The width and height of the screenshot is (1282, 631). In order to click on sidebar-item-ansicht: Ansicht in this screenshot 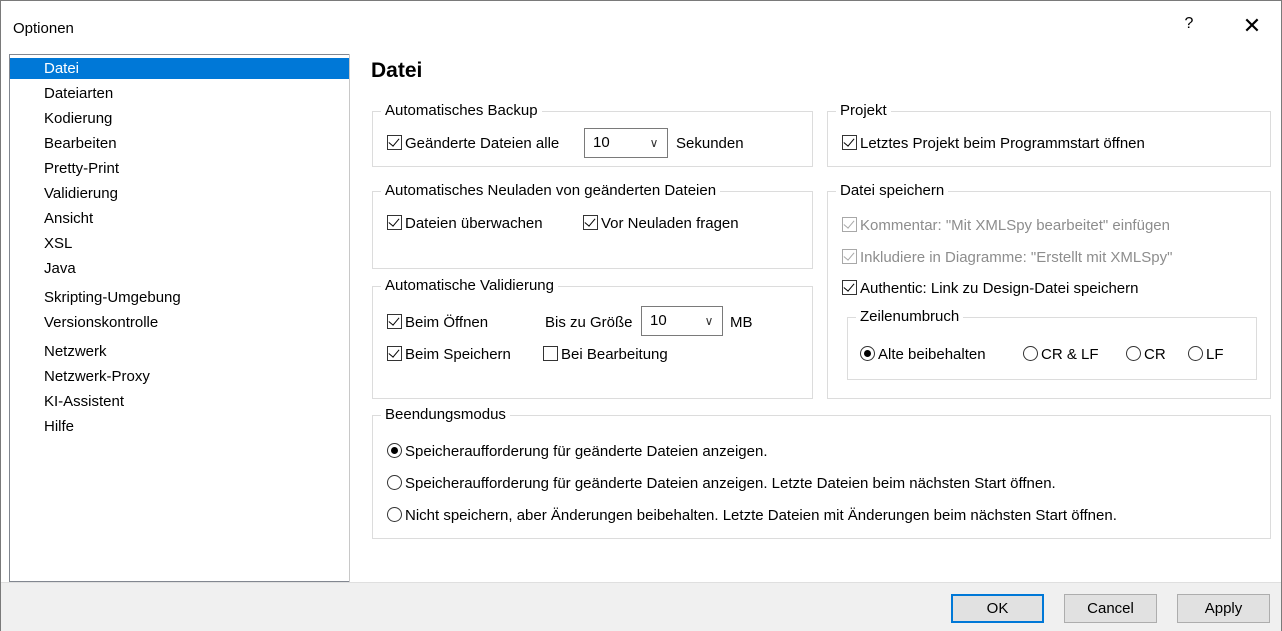, I will do `click(179, 218)`.